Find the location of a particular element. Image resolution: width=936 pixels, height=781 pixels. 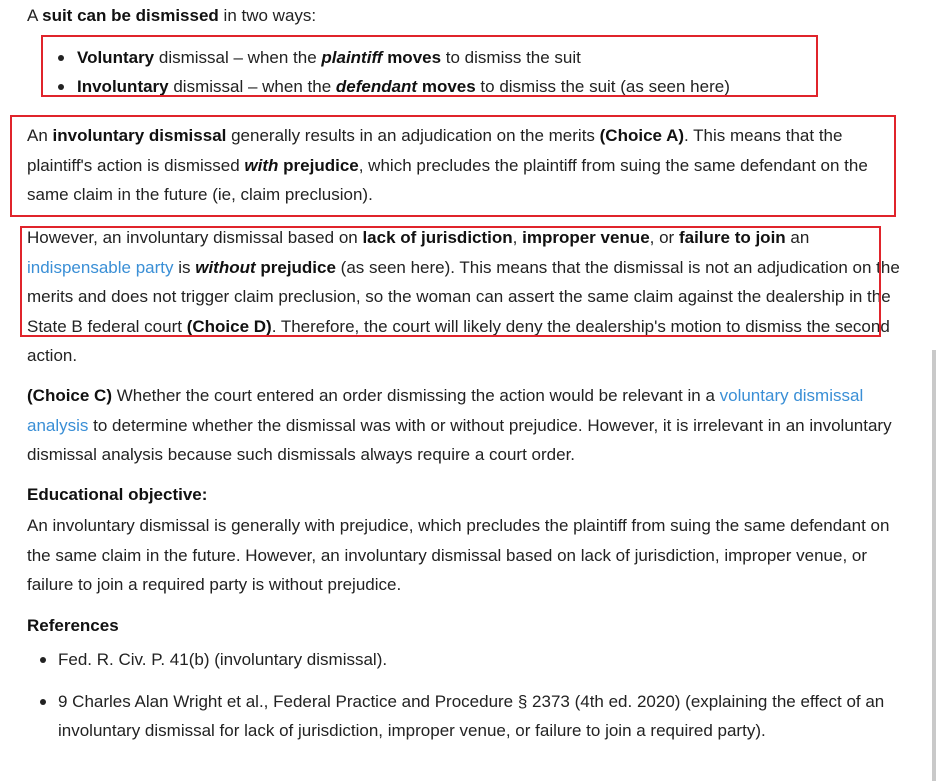

references-heading: References is located at coordinates (73, 625).